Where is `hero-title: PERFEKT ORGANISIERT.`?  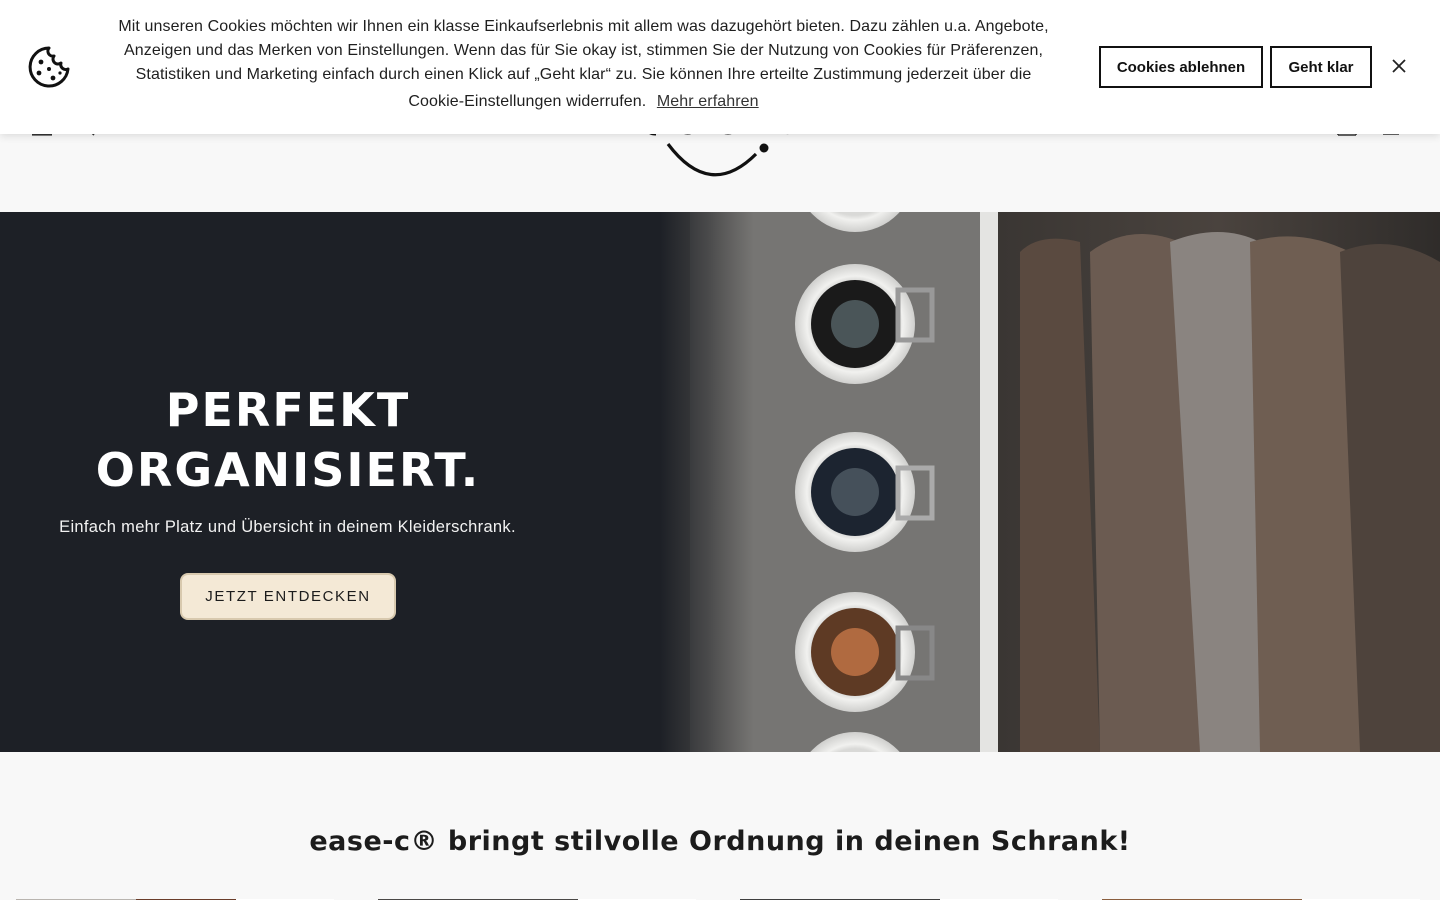 hero-title: PERFEKT ORGANISIERT. is located at coordinates (288, 440).